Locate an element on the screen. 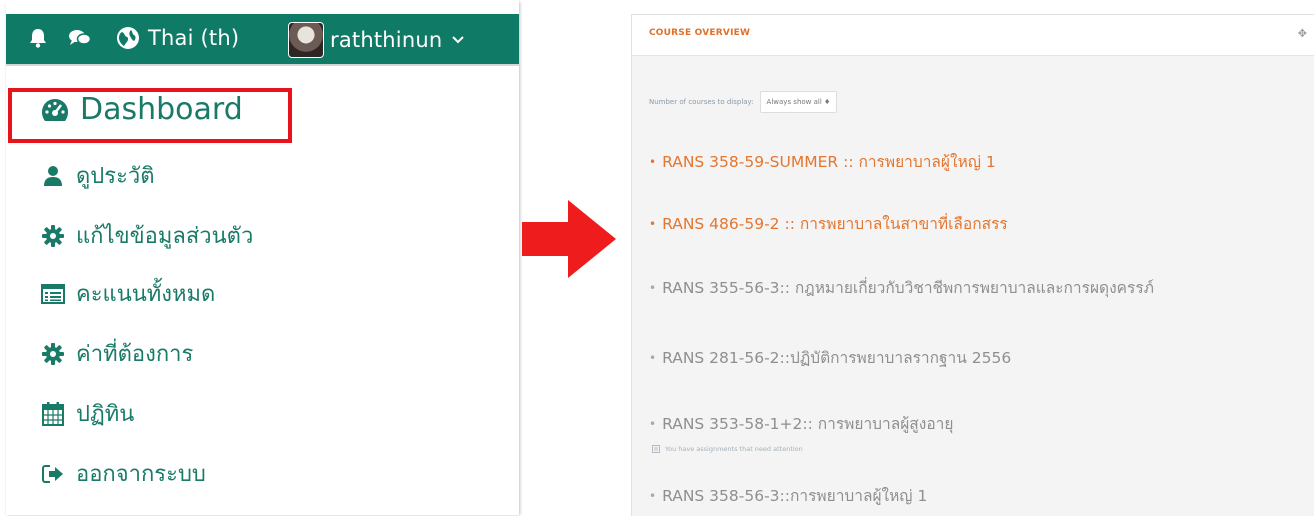  menu-item-label: ปฏิทิน is located at coordinates (105, 414).